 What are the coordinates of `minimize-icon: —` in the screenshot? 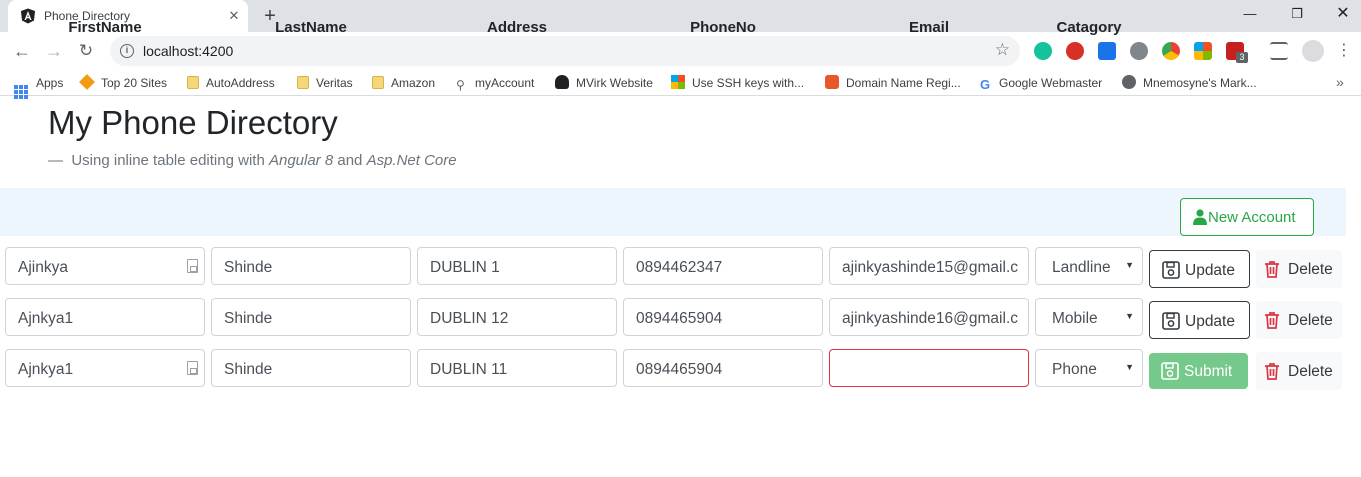 It's located at (1250, 14).